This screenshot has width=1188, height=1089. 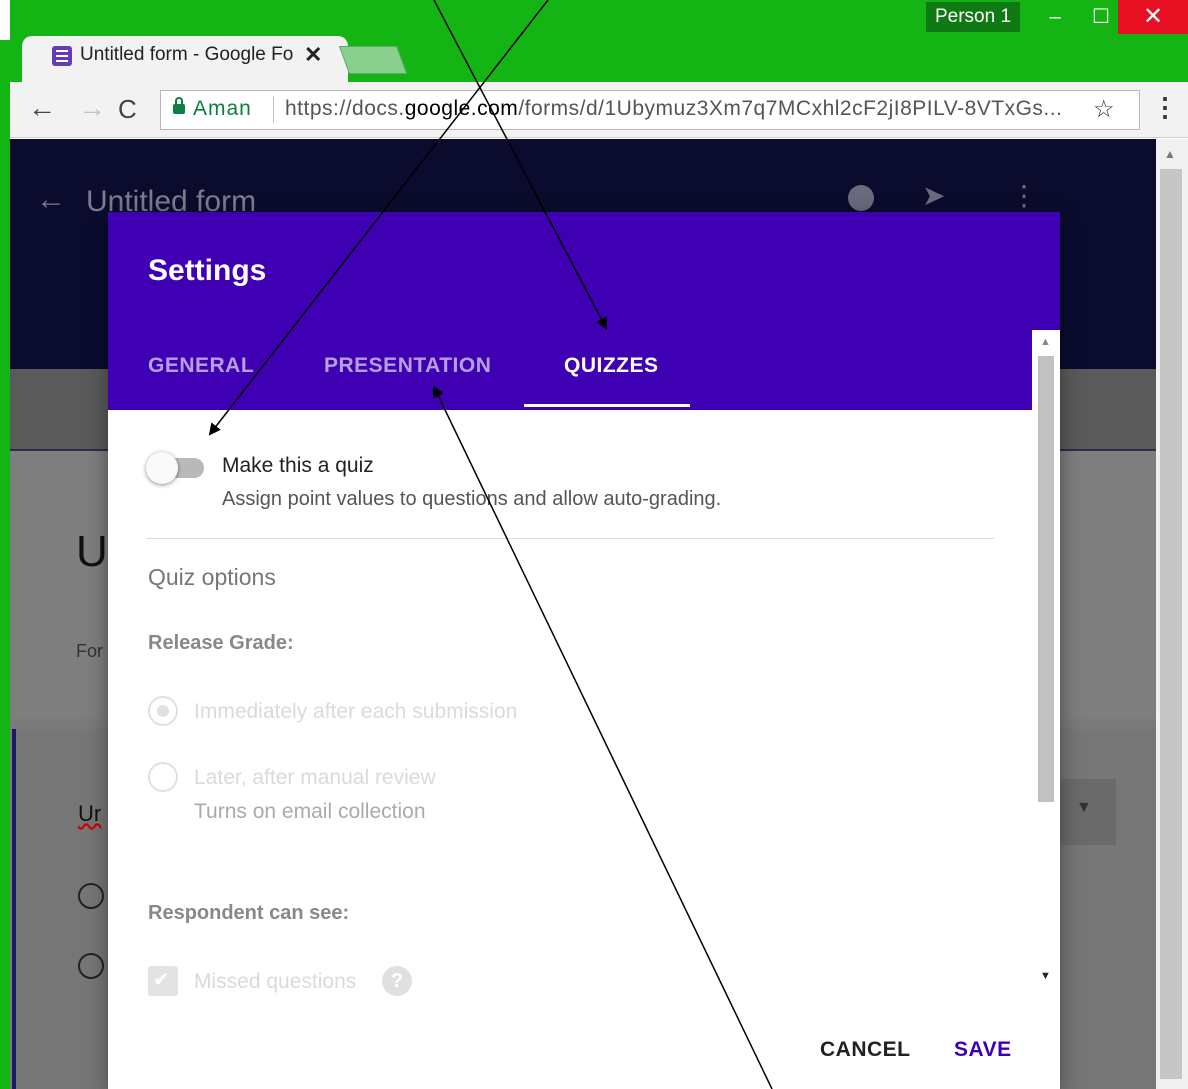 I want to click on question-type-dropdown, so click(x=1086, y=812).